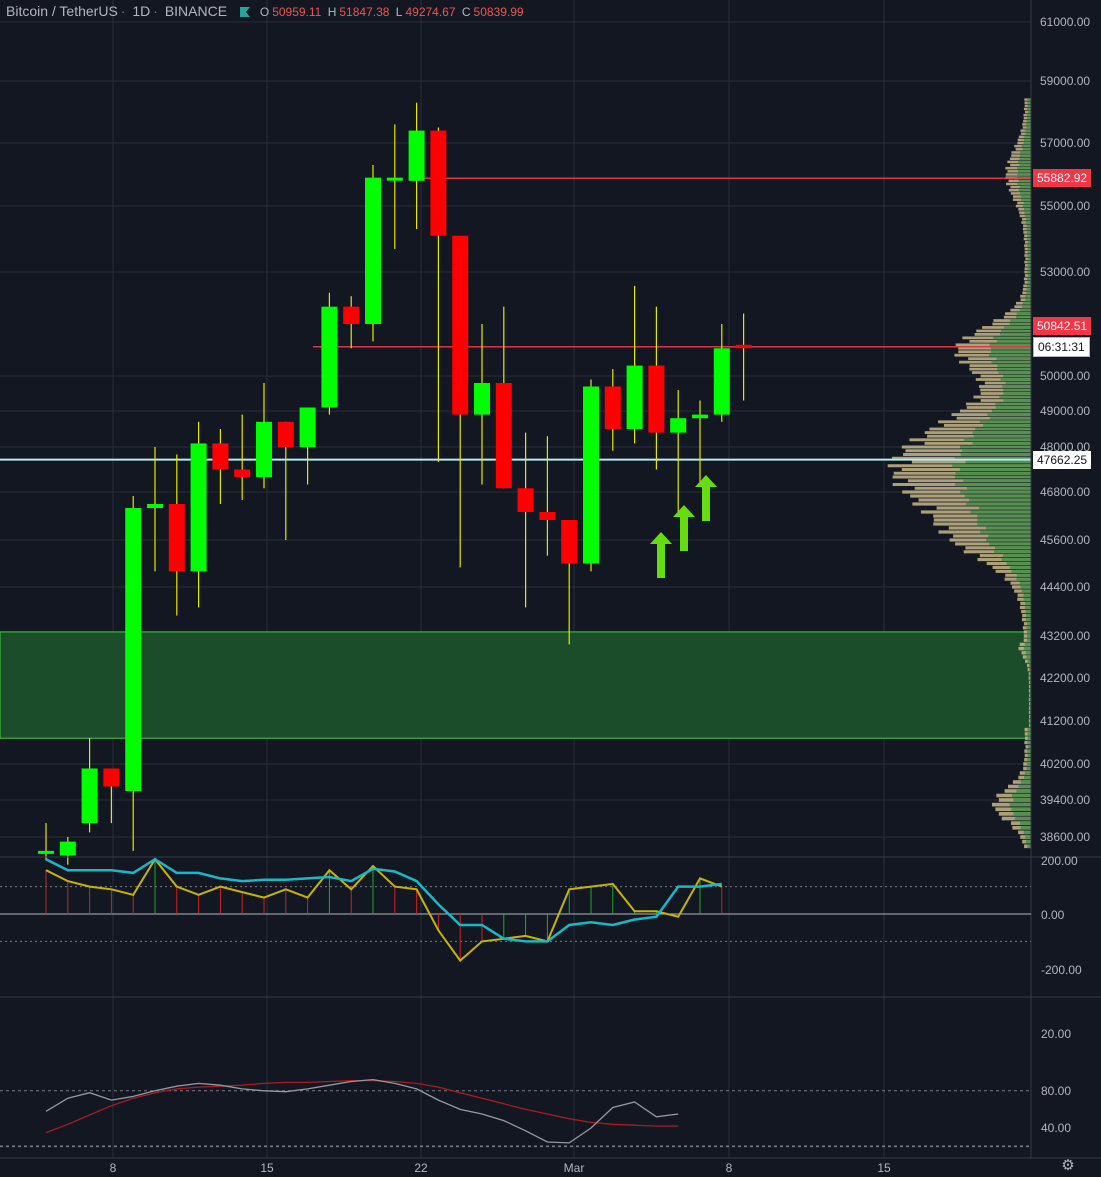  I want to click on ohlc-low: 49274.67, so click(430, 12).